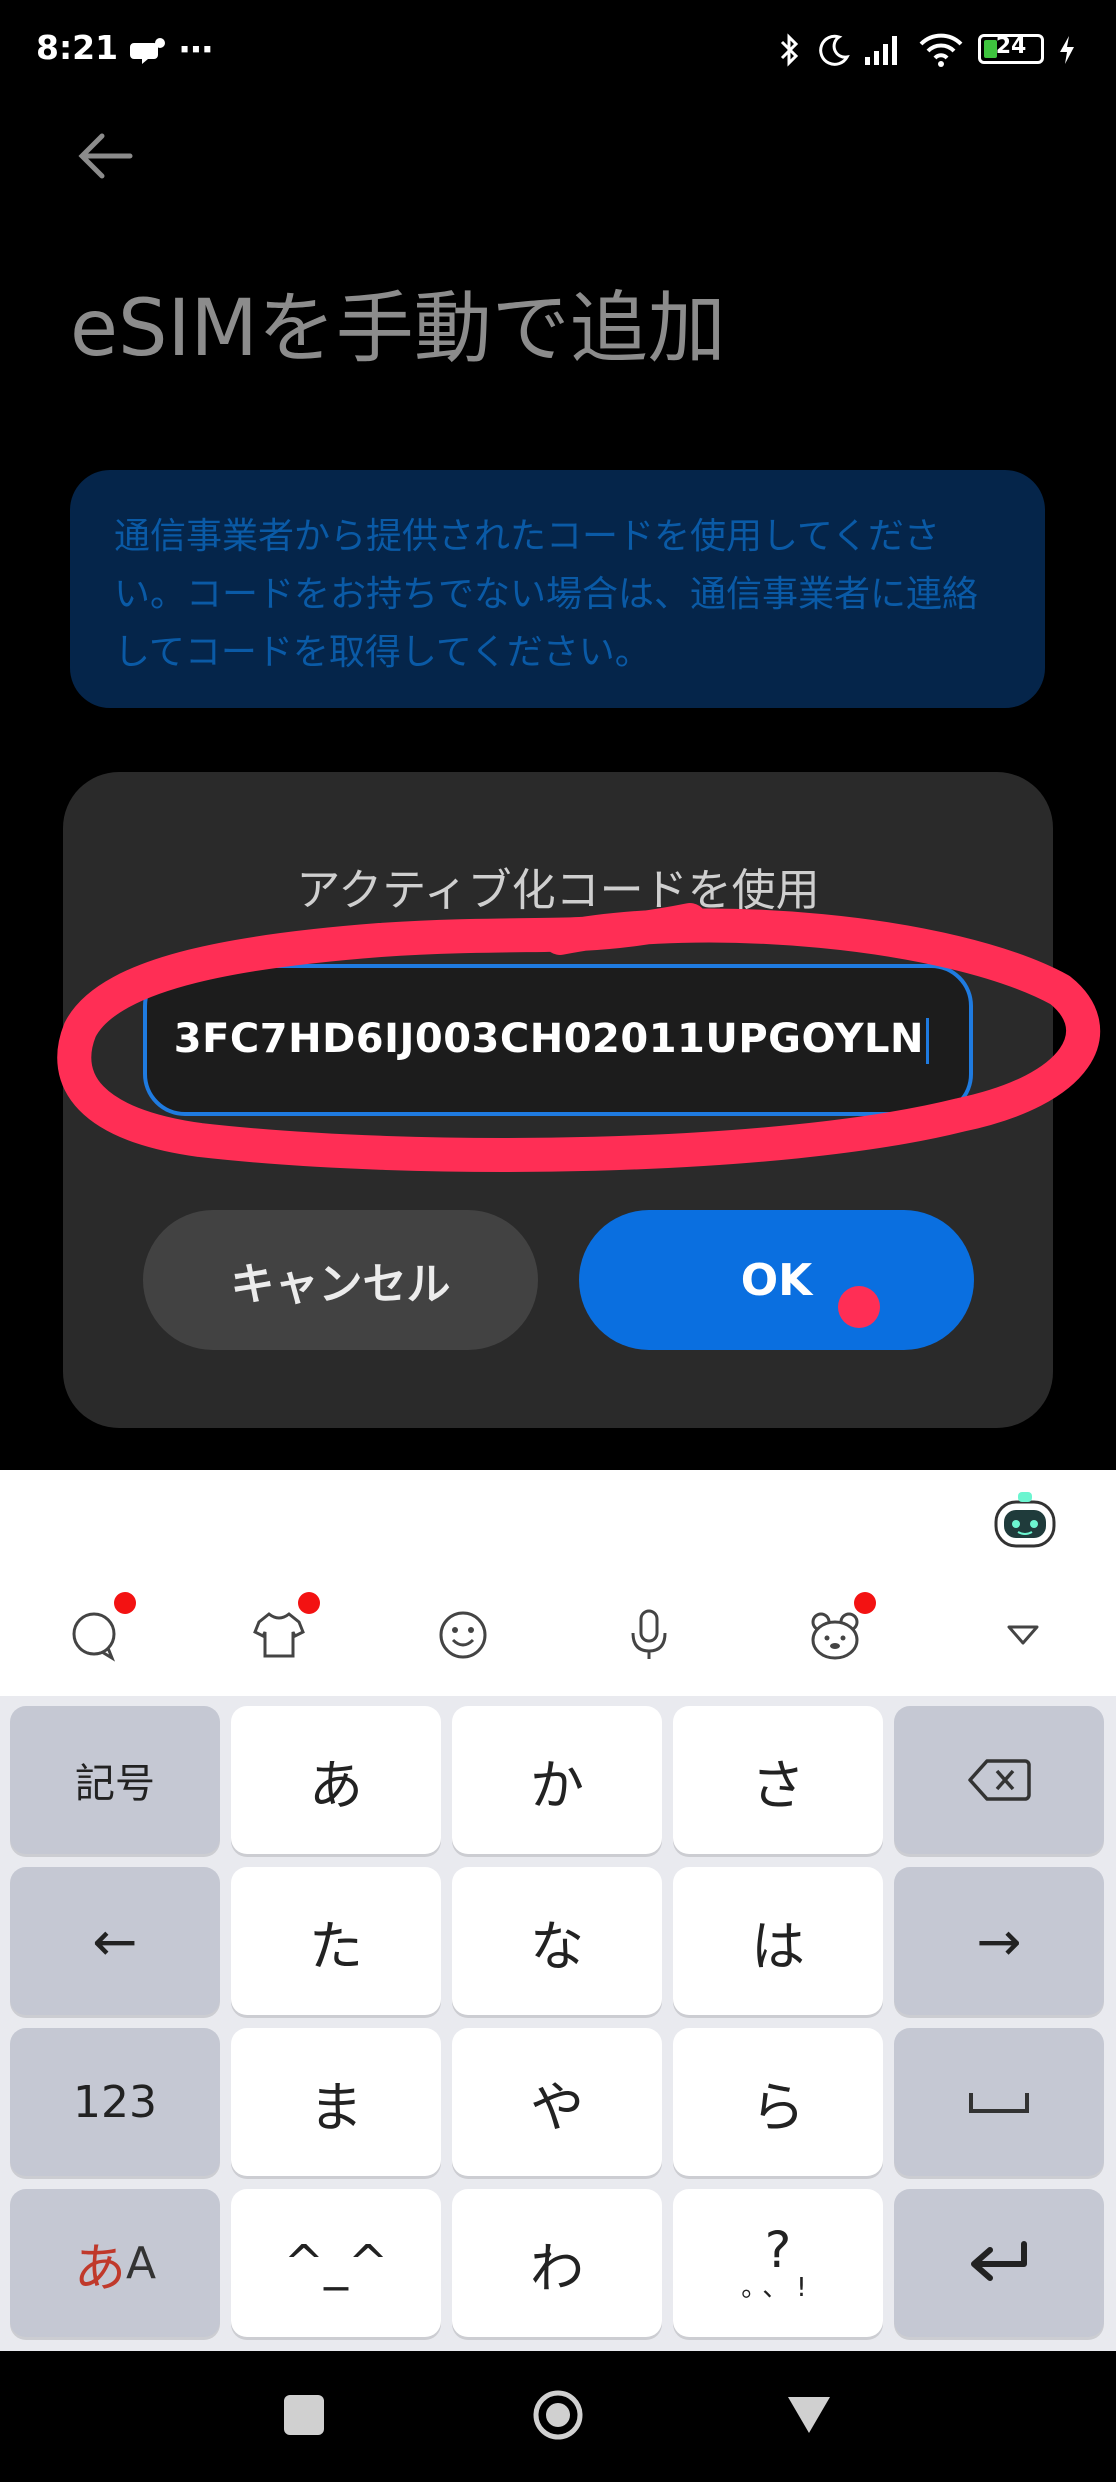  Describe the element at coordinates (196, 50) in the screenshot. I see `more-dots-icon: ⋯` at that location.